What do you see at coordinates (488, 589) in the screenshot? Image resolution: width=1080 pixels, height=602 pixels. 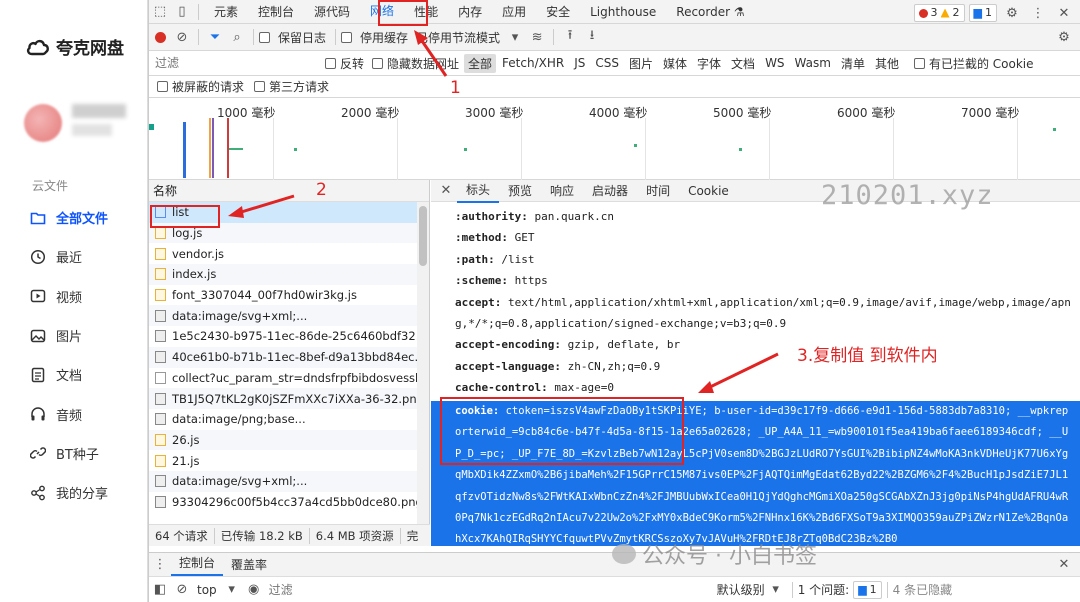 I see `console-filter-input` at bounding box center [488, 589].